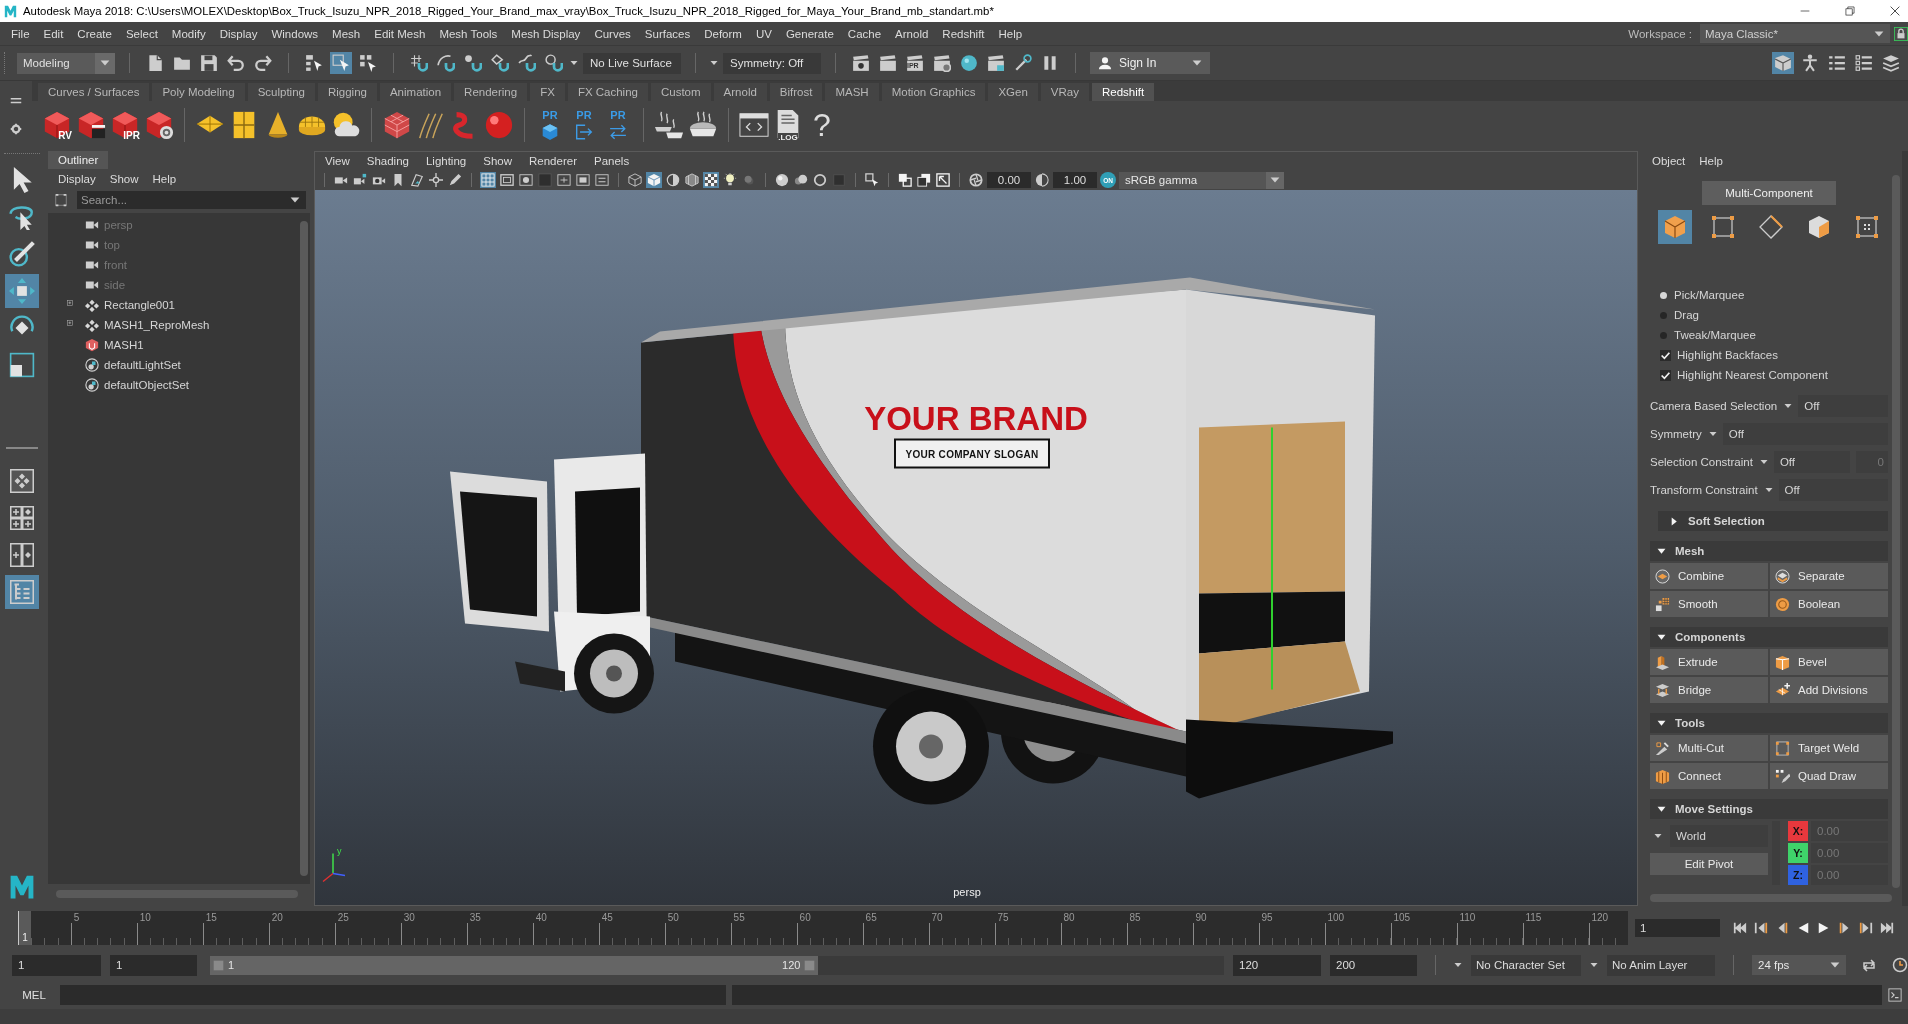 The image size is (1908, 1024). What do you see at coordinates (1900, 965) in the screenshot?
I see `clock-icon` at bounding box center [1900, 965].